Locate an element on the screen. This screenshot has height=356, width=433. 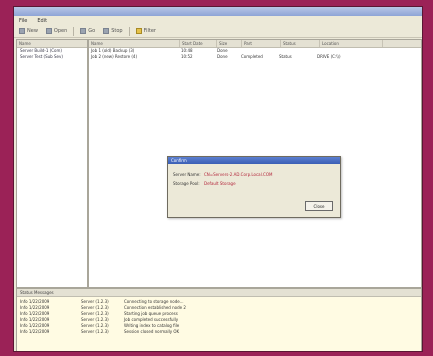
log-time: Info 1/22/2009 is located at coordinates (35, 331).